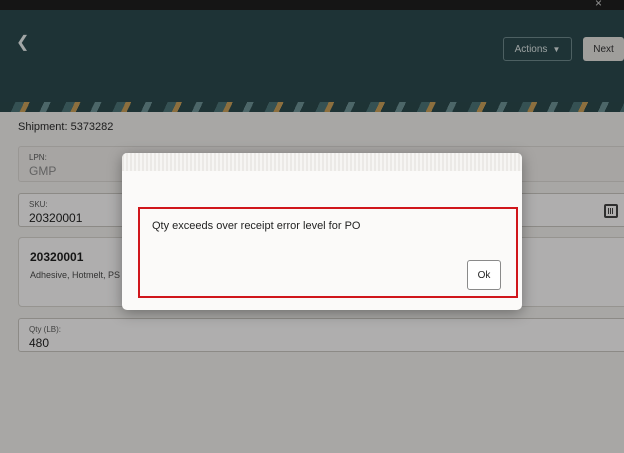 The image size is (624, 453). What do you see at coordinates (484, 275) in the screenshot?
I see `ok-button: Ok` at bounding box center [484, 275].